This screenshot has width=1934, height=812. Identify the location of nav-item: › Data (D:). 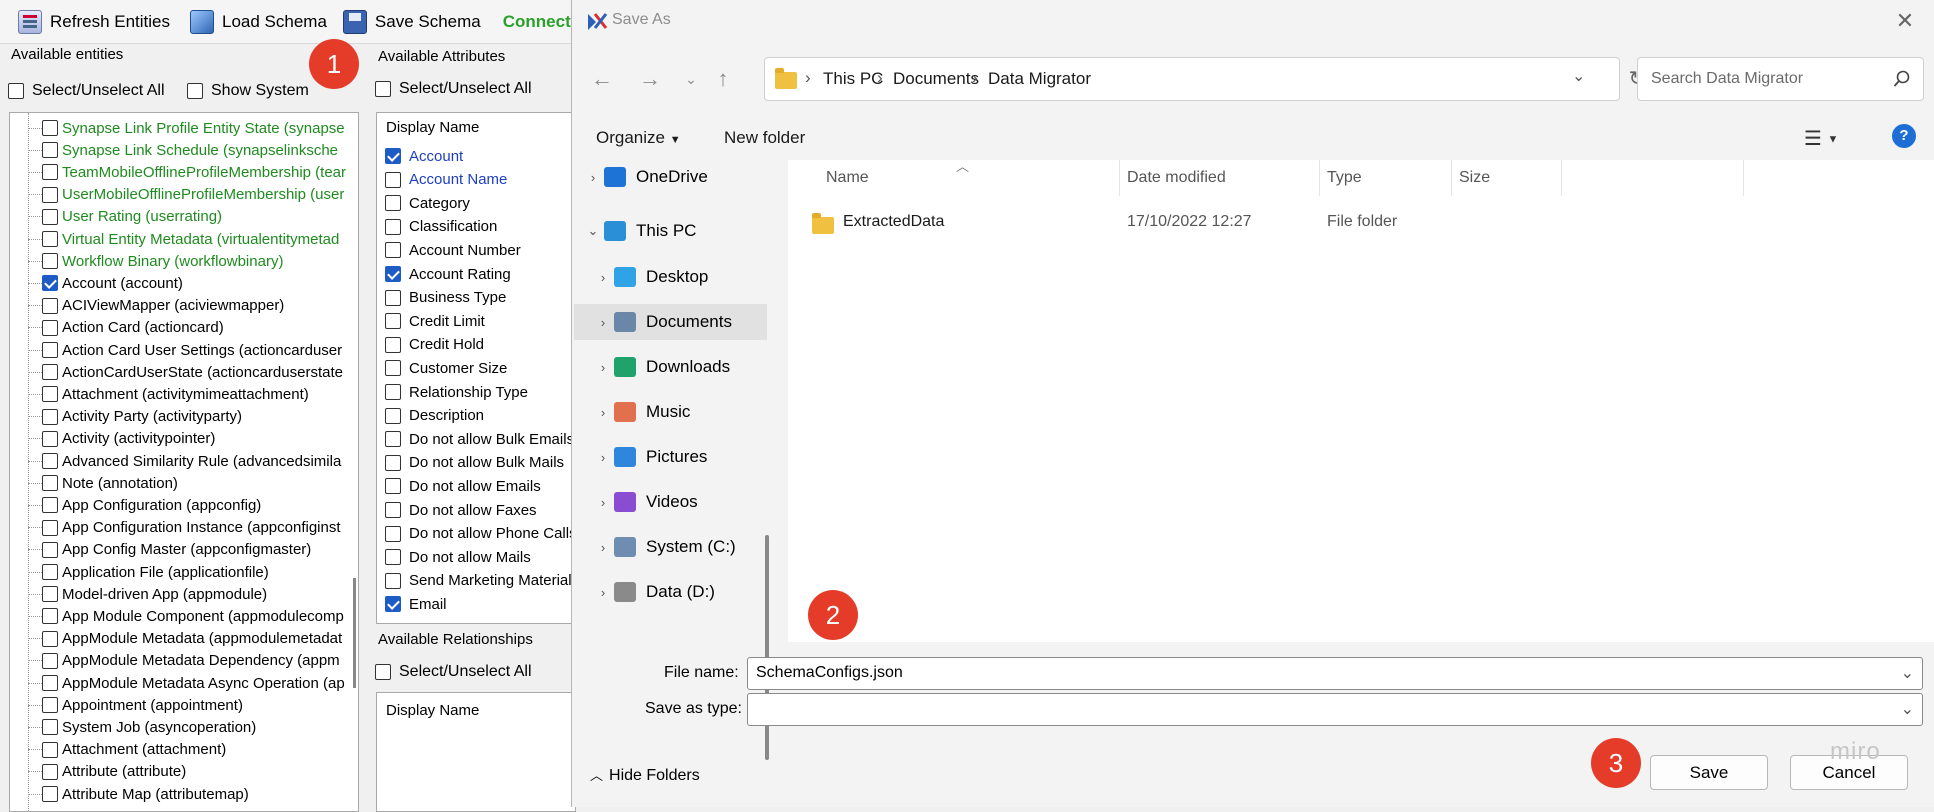
(670, 592).